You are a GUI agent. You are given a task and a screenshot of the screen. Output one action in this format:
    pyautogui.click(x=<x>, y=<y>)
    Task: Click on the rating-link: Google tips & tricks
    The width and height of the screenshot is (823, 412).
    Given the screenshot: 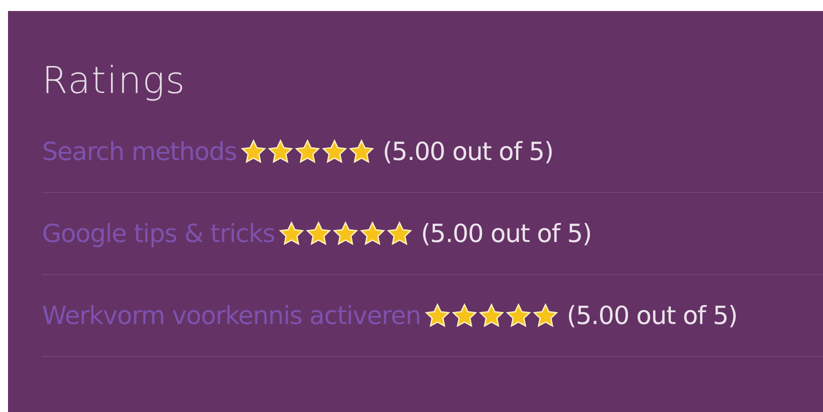 What is the action you would take?
    pyautogui.click(x=158, y=233)
    